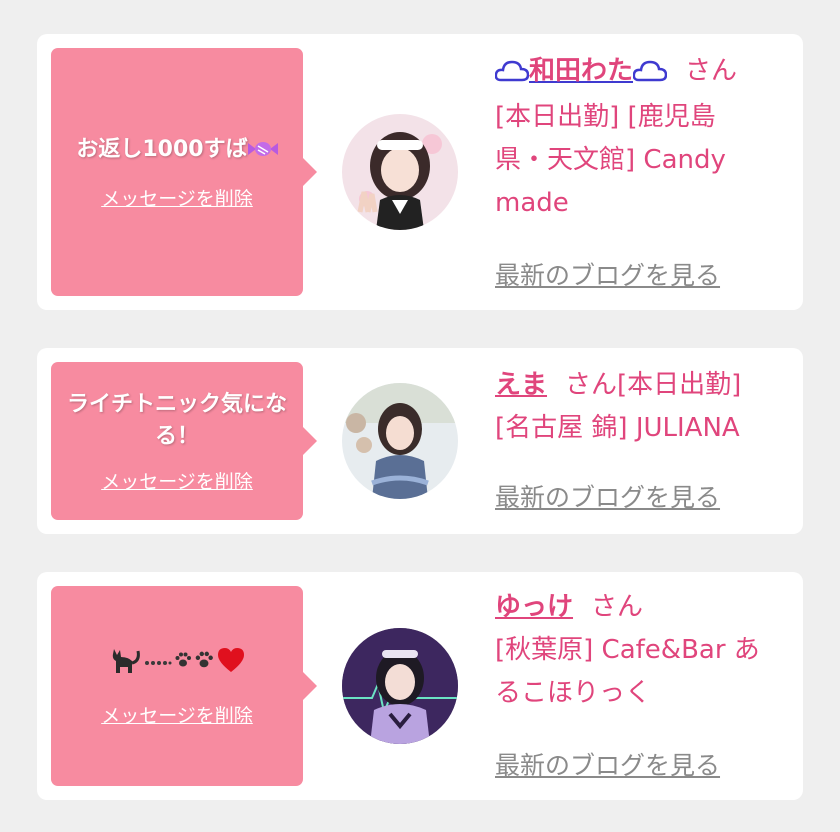 This screenshot has height=832, width=840. What do you see at coordinates (231, 662) in the screenshot?
I see `heart-icon` at bounding box center [231, 662].